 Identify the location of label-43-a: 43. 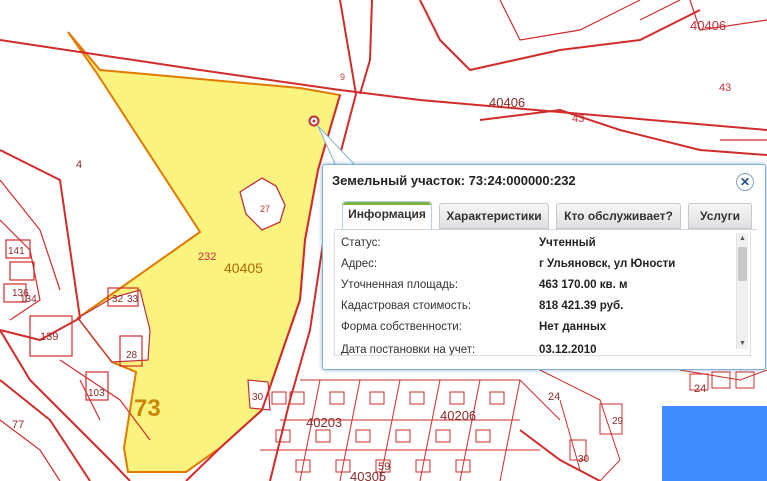
(725, 88).